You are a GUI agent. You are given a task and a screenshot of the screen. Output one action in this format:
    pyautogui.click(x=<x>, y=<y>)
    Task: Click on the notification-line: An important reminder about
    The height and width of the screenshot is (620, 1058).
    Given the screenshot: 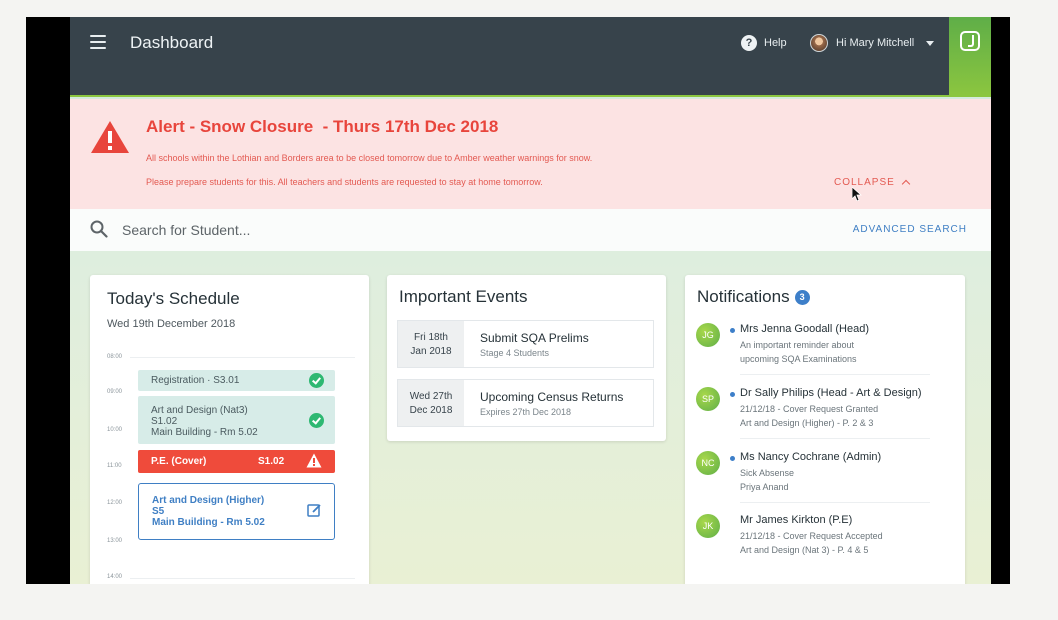 What is the action you would take?
    pyautogui.click(x=797, y=345)
    